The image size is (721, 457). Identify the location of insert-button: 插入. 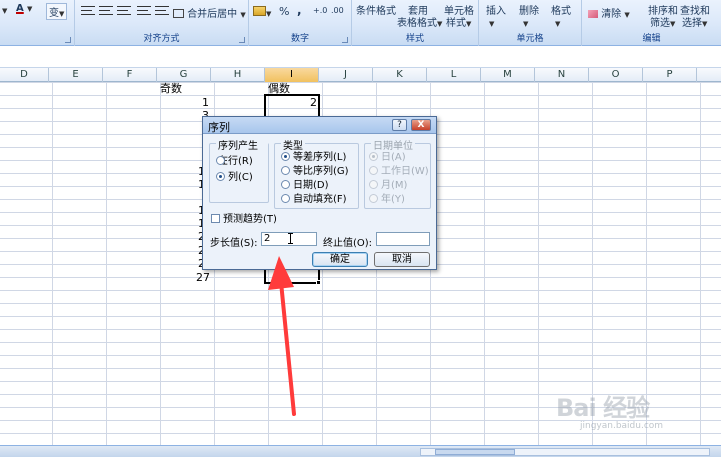
(496, 9).